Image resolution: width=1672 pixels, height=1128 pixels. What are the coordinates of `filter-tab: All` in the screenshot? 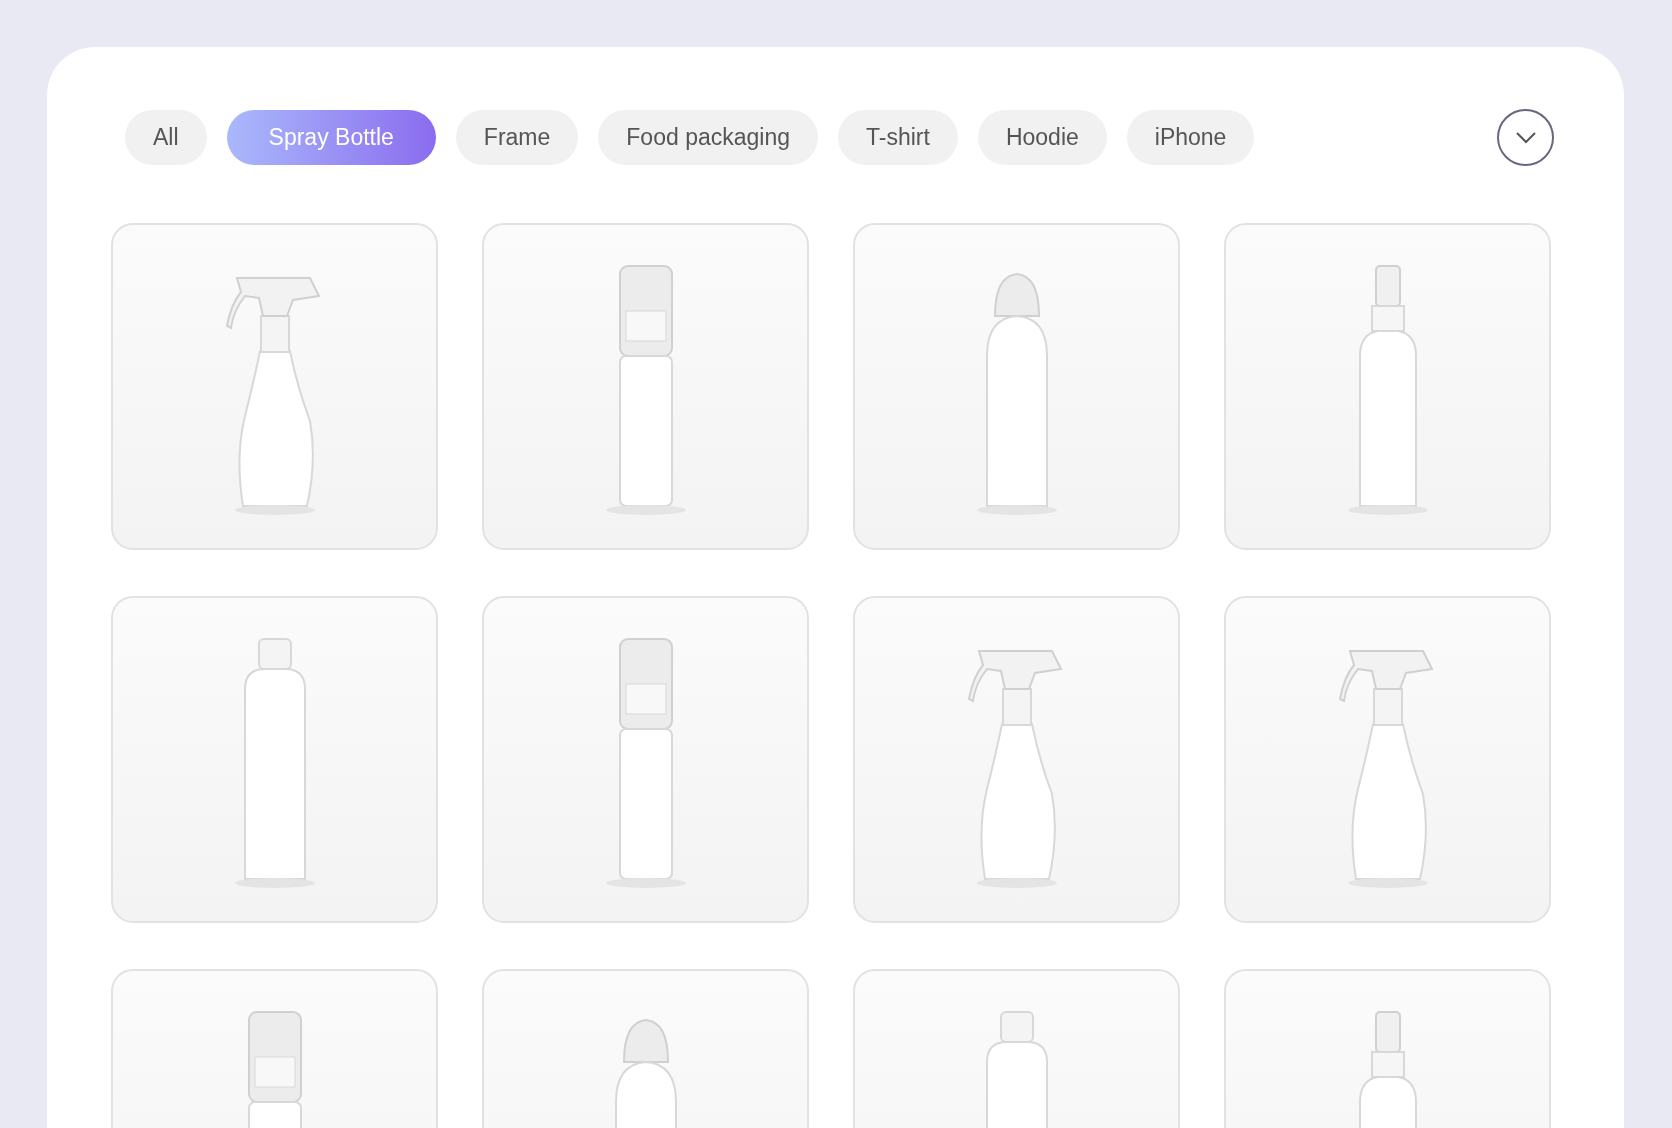 It's located at (166, 137).